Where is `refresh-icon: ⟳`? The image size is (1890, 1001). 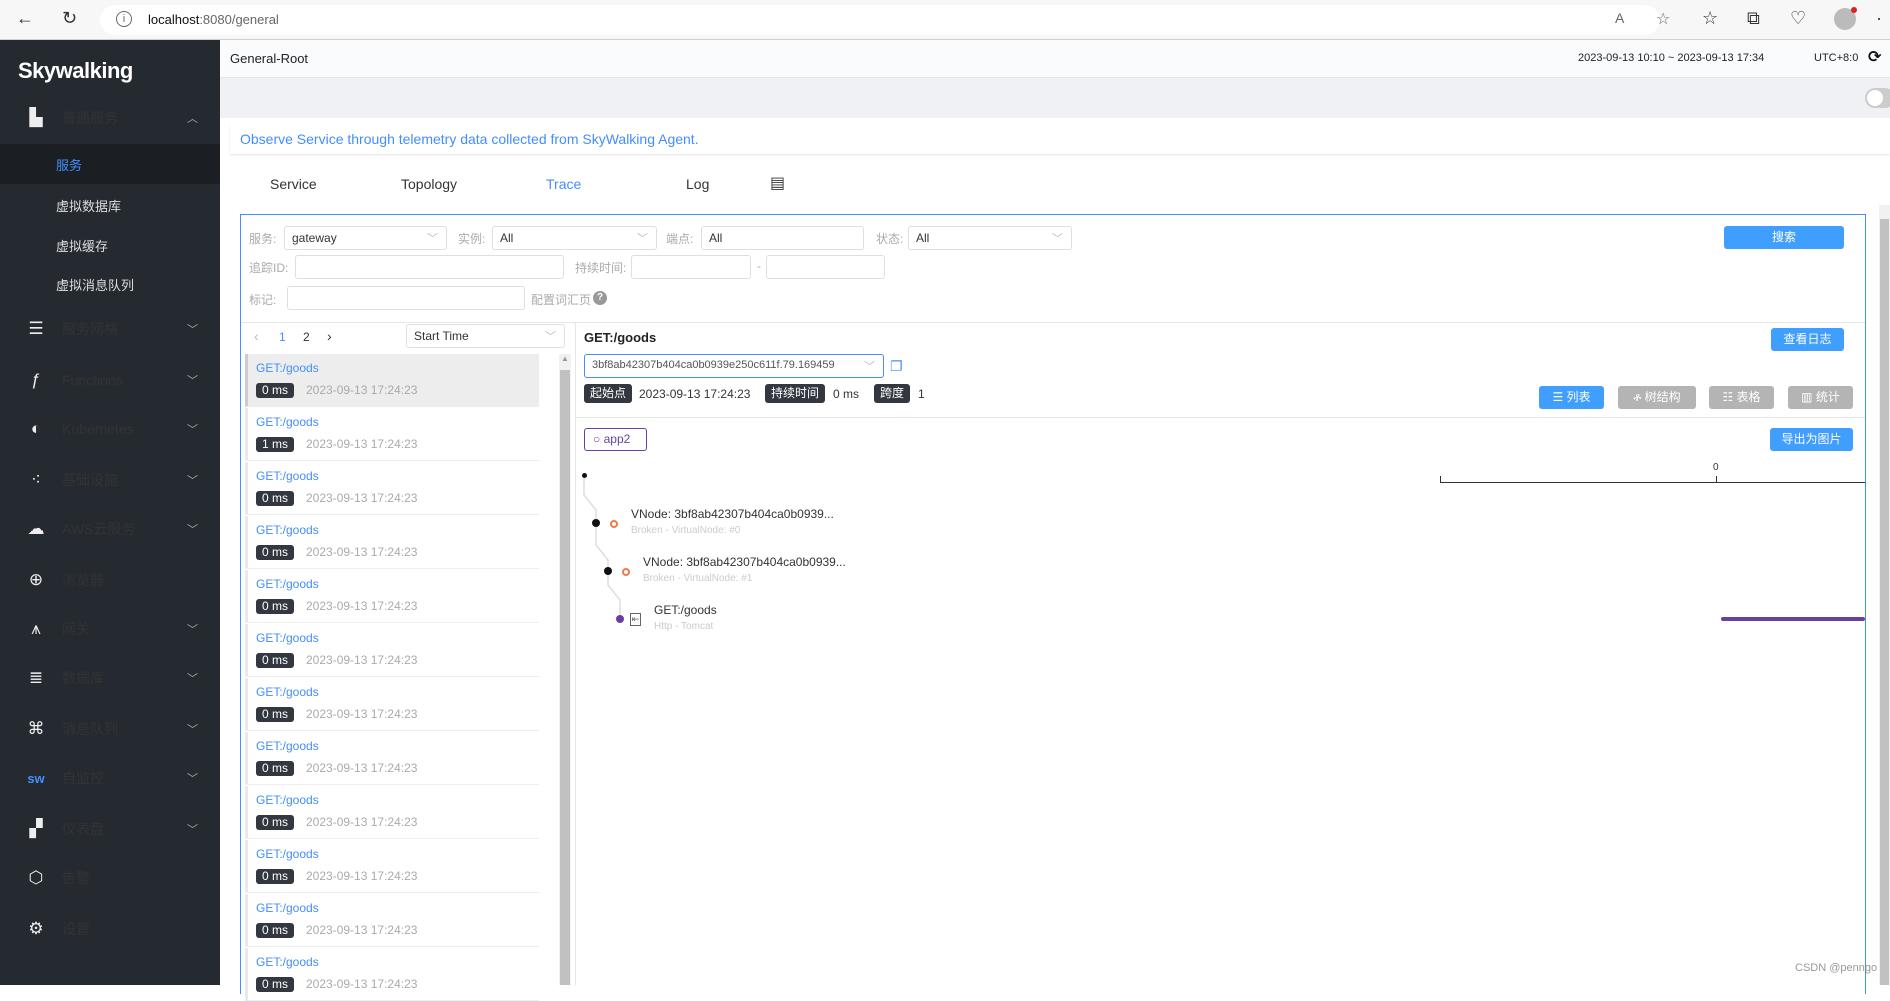 refresh-icon: ⟳ is located at coordinates (1874, 57).